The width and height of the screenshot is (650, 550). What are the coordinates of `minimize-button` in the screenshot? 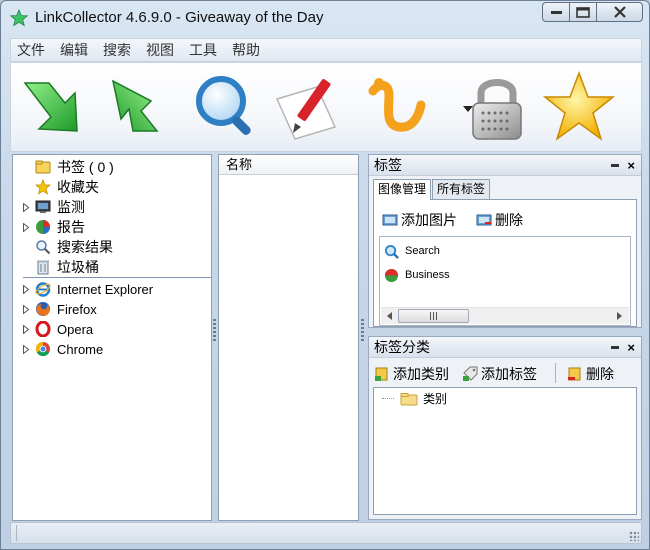 It's located at (555, 12).